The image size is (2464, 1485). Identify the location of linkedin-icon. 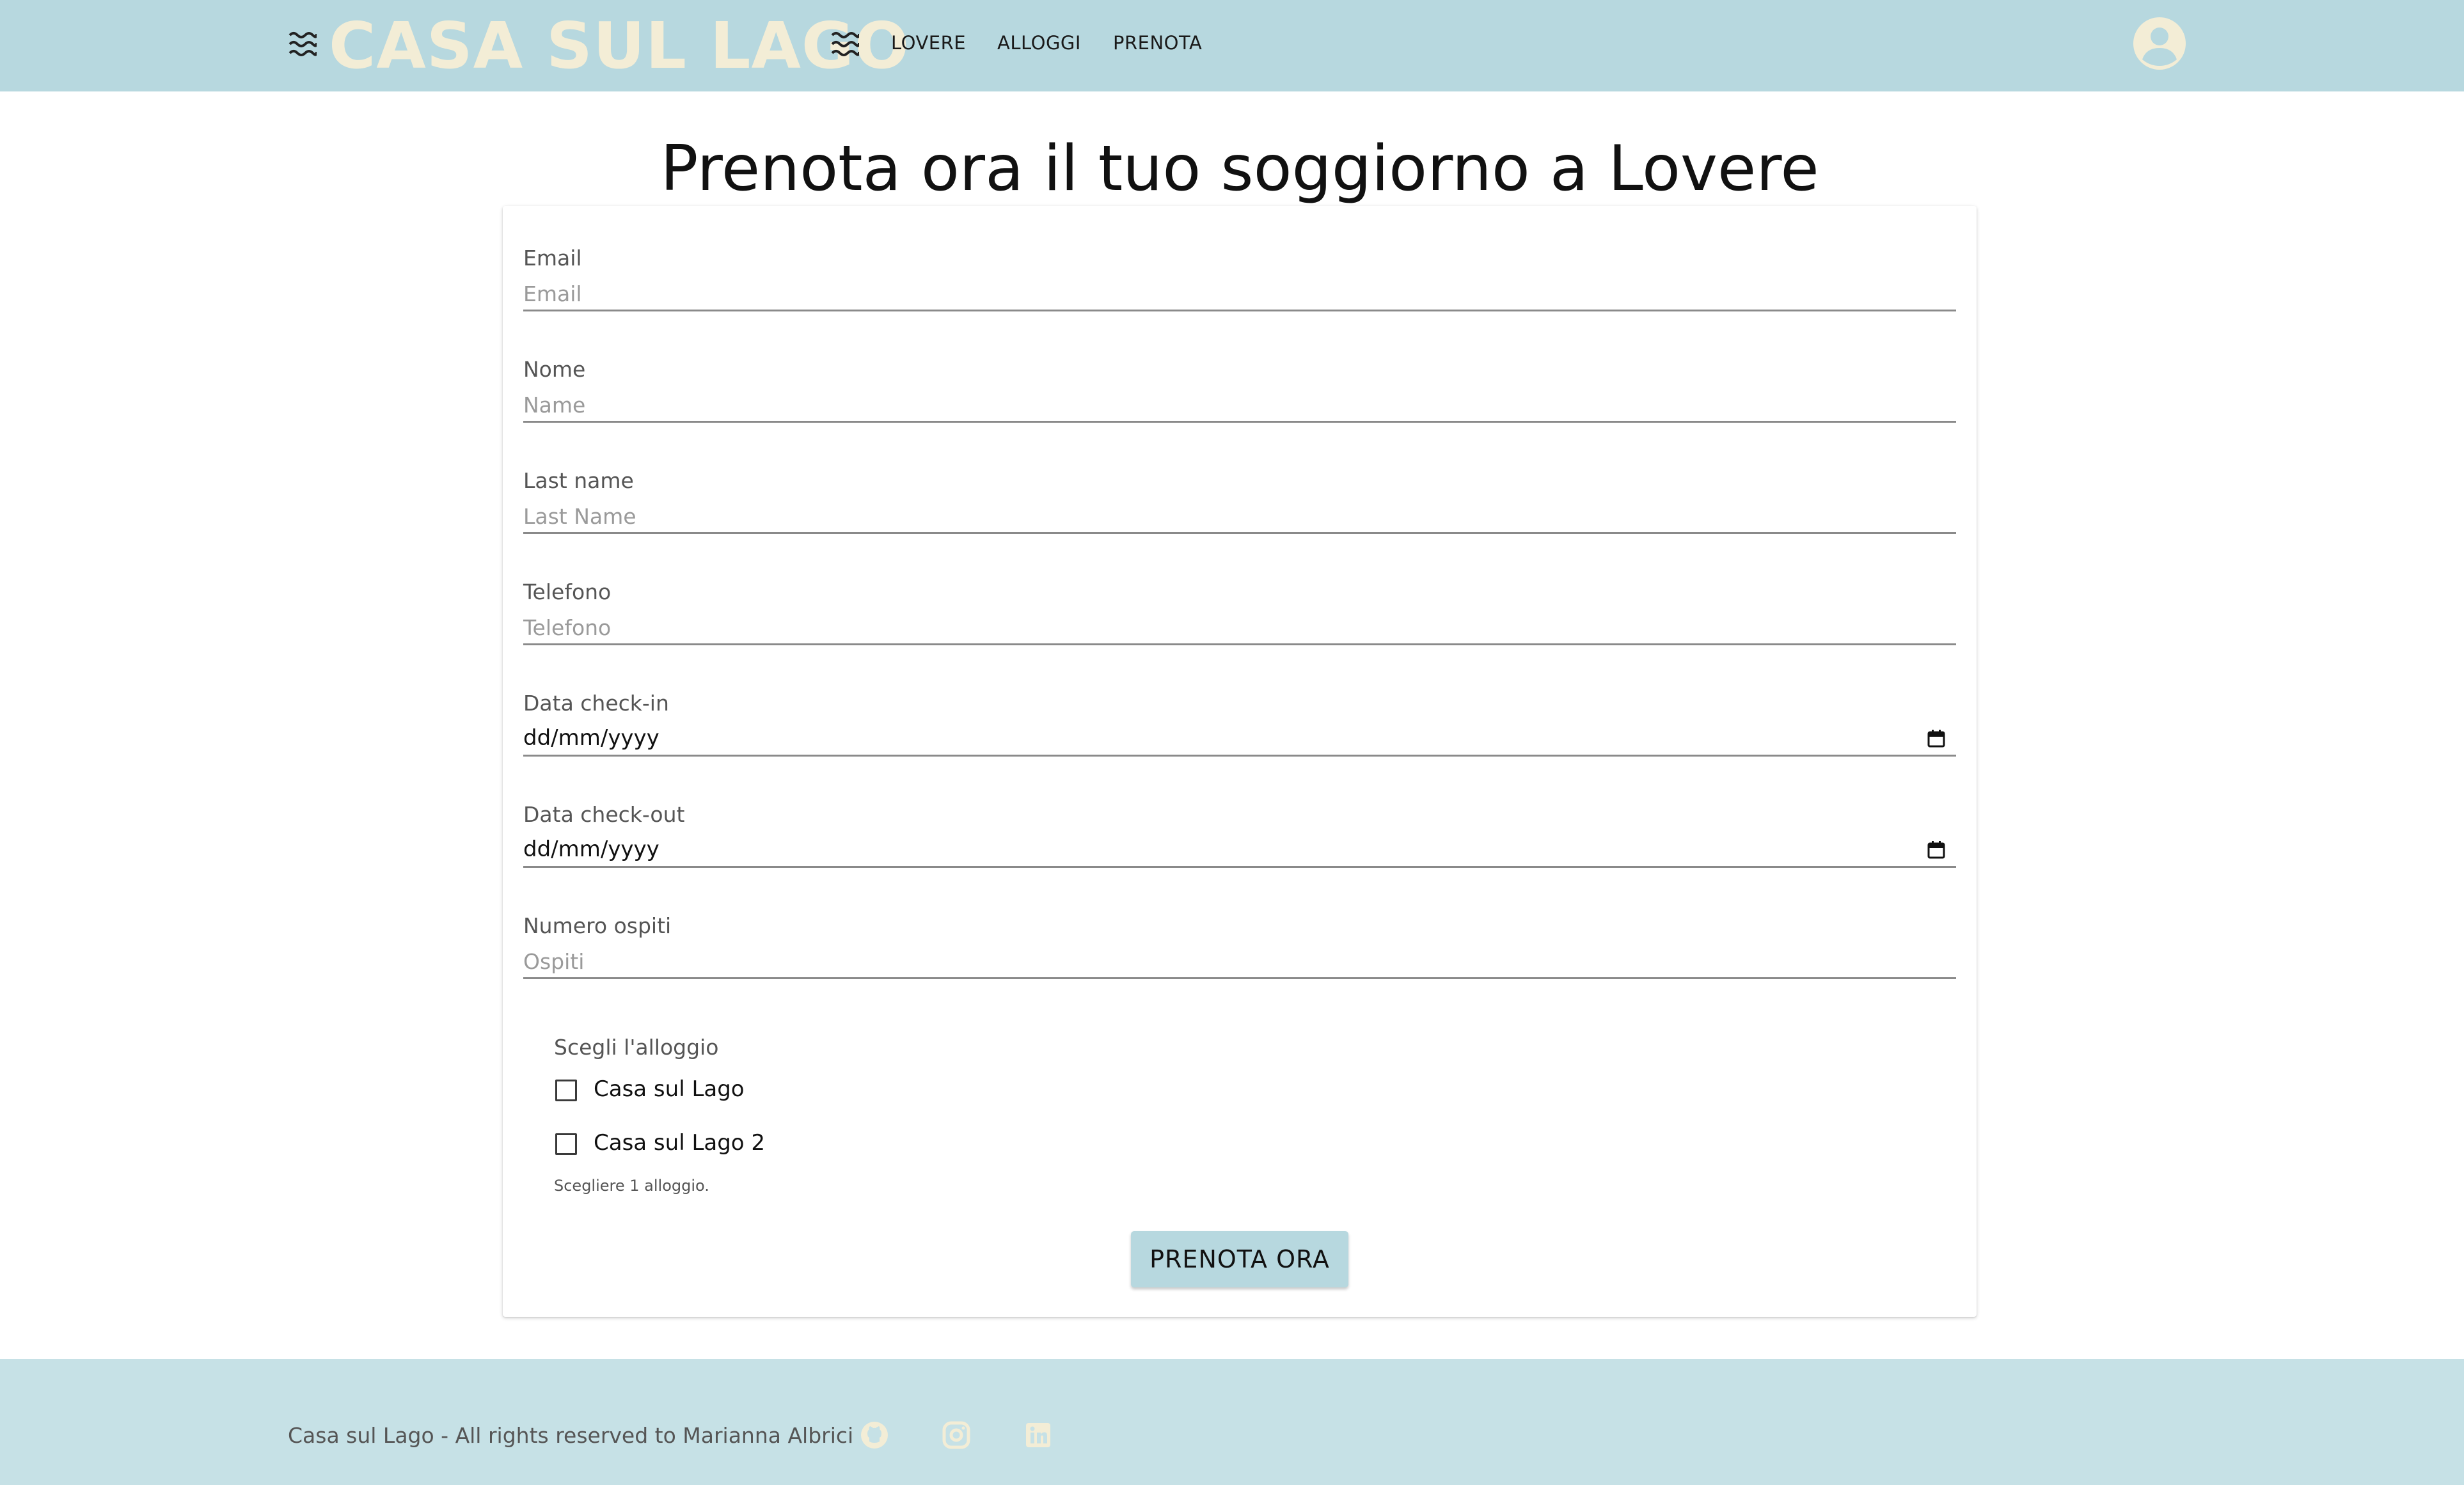
(1038, 1435).